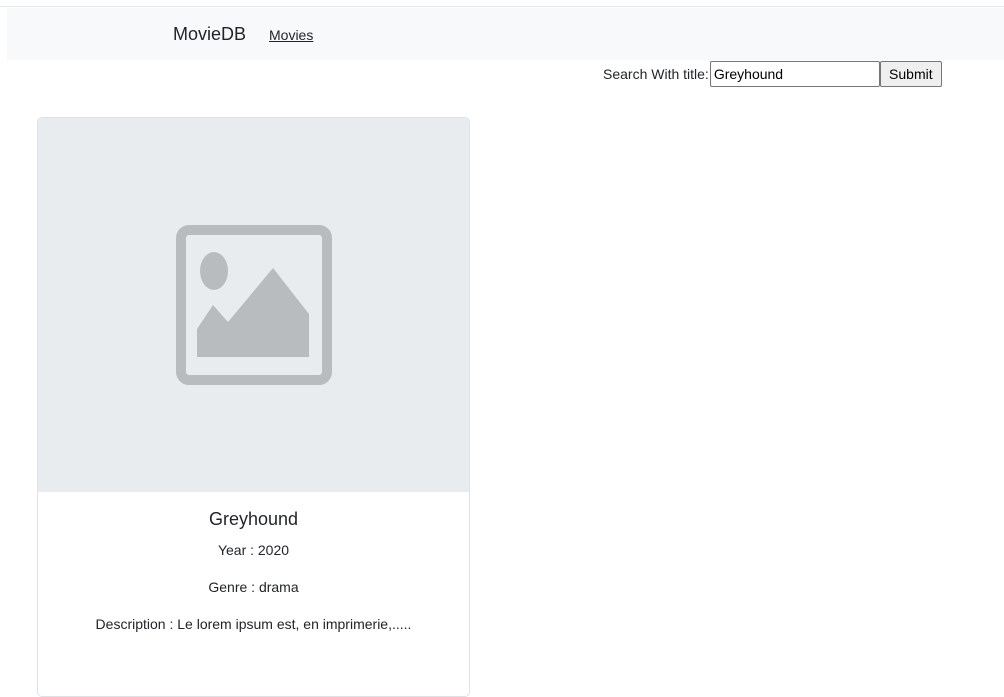 This screenshot has width=1004, height=697. I want to click on movie-title: Greyhound, so click(253, 519).